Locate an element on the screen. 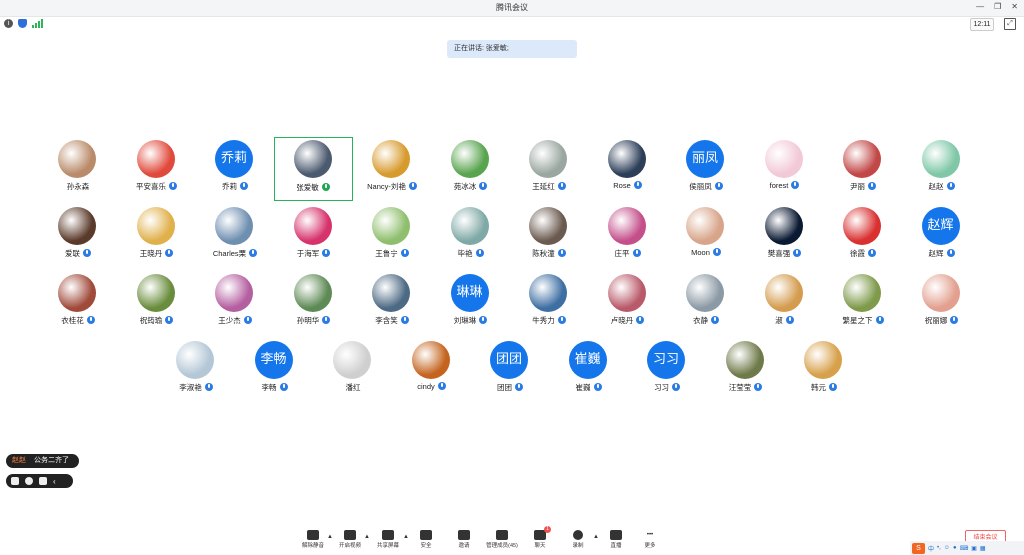 This screenshot has height=555, width=1024. chat-bubble: 赵赵 公务二齐了 is located at coordinates (42, 461).